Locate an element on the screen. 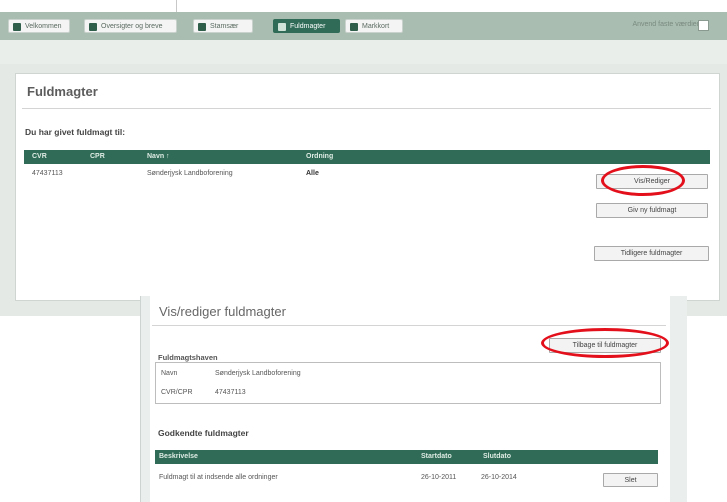  column-header-beskrivelse: Beskrivelse is located at coordinates (178, 456).